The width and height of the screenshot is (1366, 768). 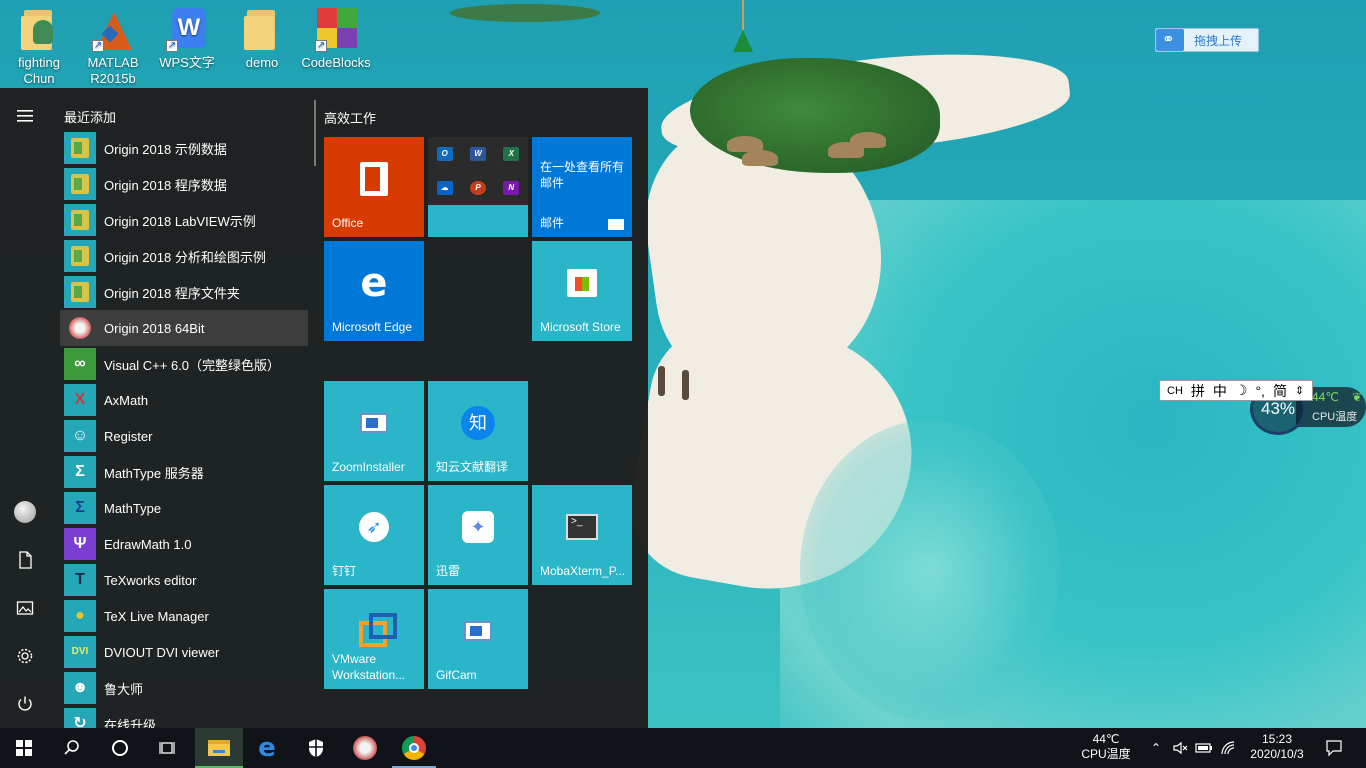 What do you see at coordinates (1228, 748) in the screenshot?
I see `network-button` at bounding box center [1228, 748].